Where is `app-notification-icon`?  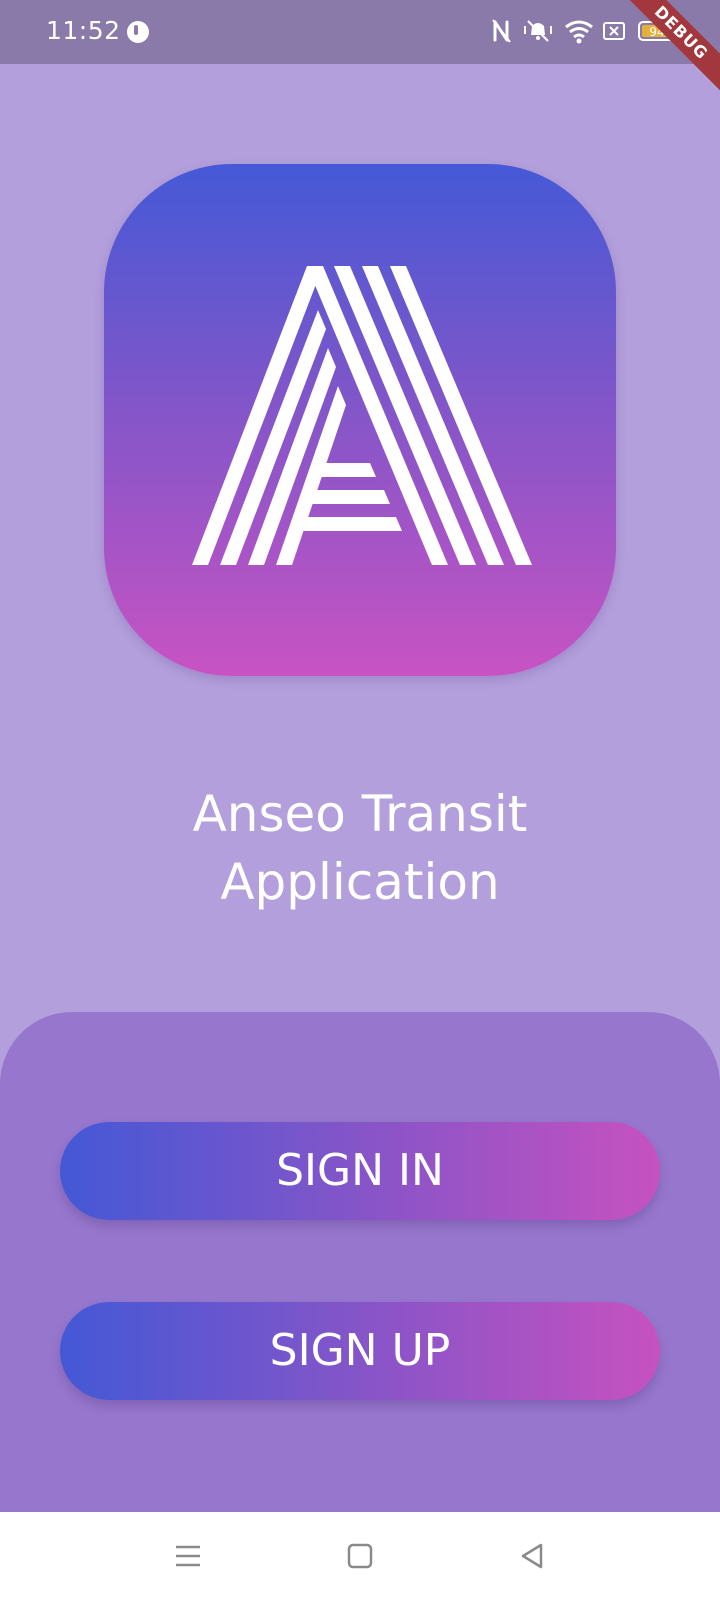 app-notification-icon is located at coordinates (138, 32).